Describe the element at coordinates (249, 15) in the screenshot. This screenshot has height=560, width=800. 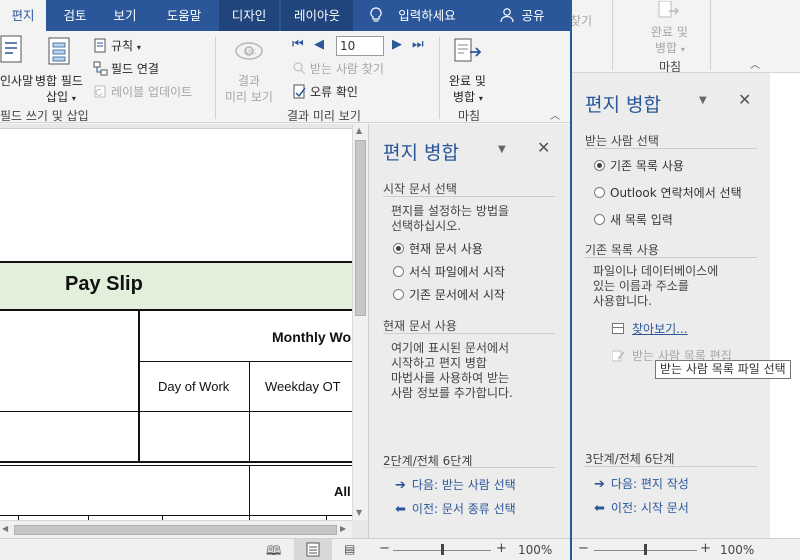
I see `tab-design: 디자인` at that location.